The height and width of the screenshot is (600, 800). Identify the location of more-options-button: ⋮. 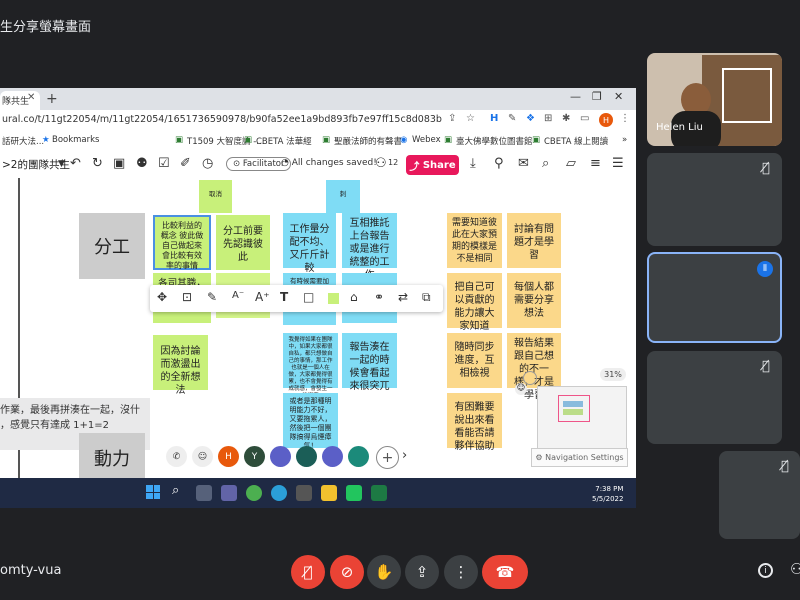
(461, 572).